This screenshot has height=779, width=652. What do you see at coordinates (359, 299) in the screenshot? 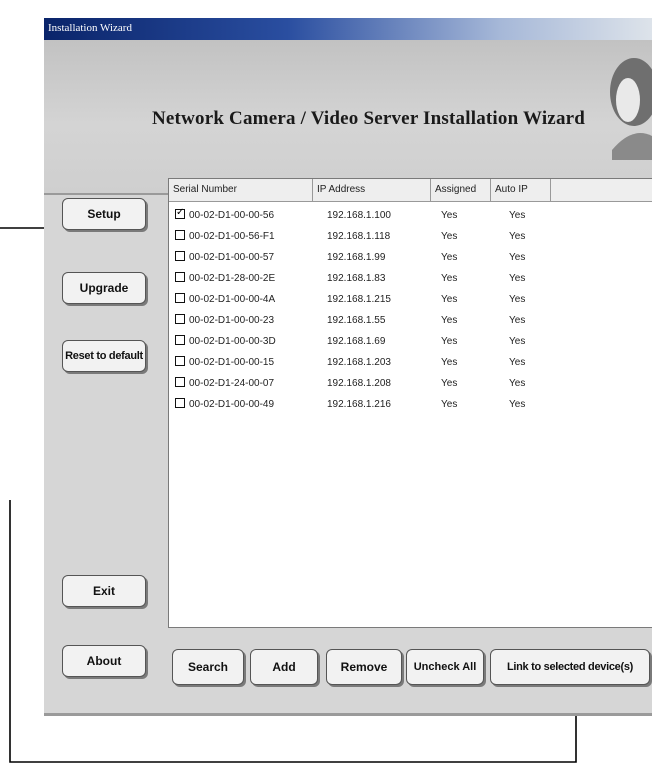
I see `ip-address-cell: 192.168.1.215` at bounding box center [359, 299].